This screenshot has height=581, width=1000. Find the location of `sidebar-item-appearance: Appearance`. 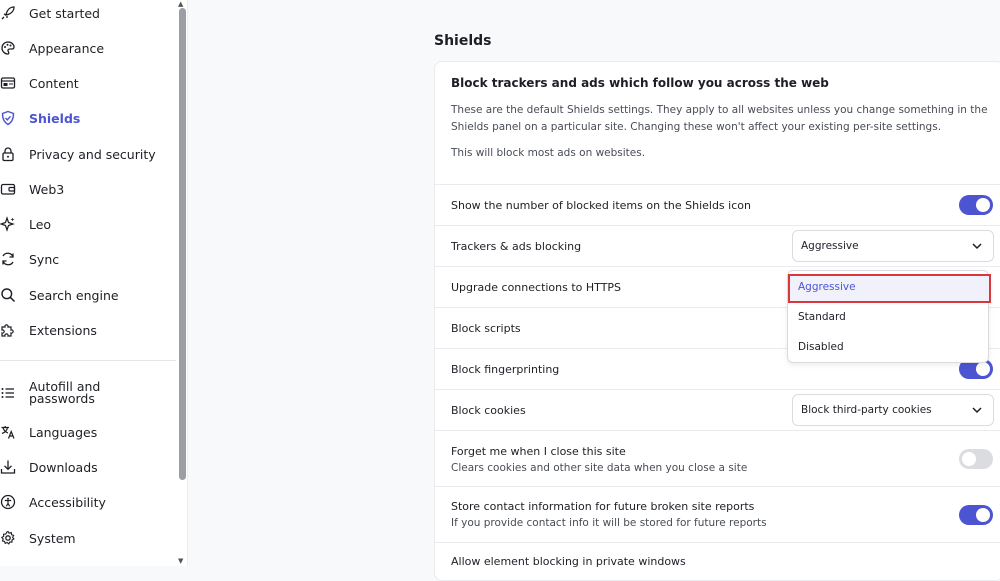

sidebar-item-appearance: Appearance is located at coordinates (52, 48).